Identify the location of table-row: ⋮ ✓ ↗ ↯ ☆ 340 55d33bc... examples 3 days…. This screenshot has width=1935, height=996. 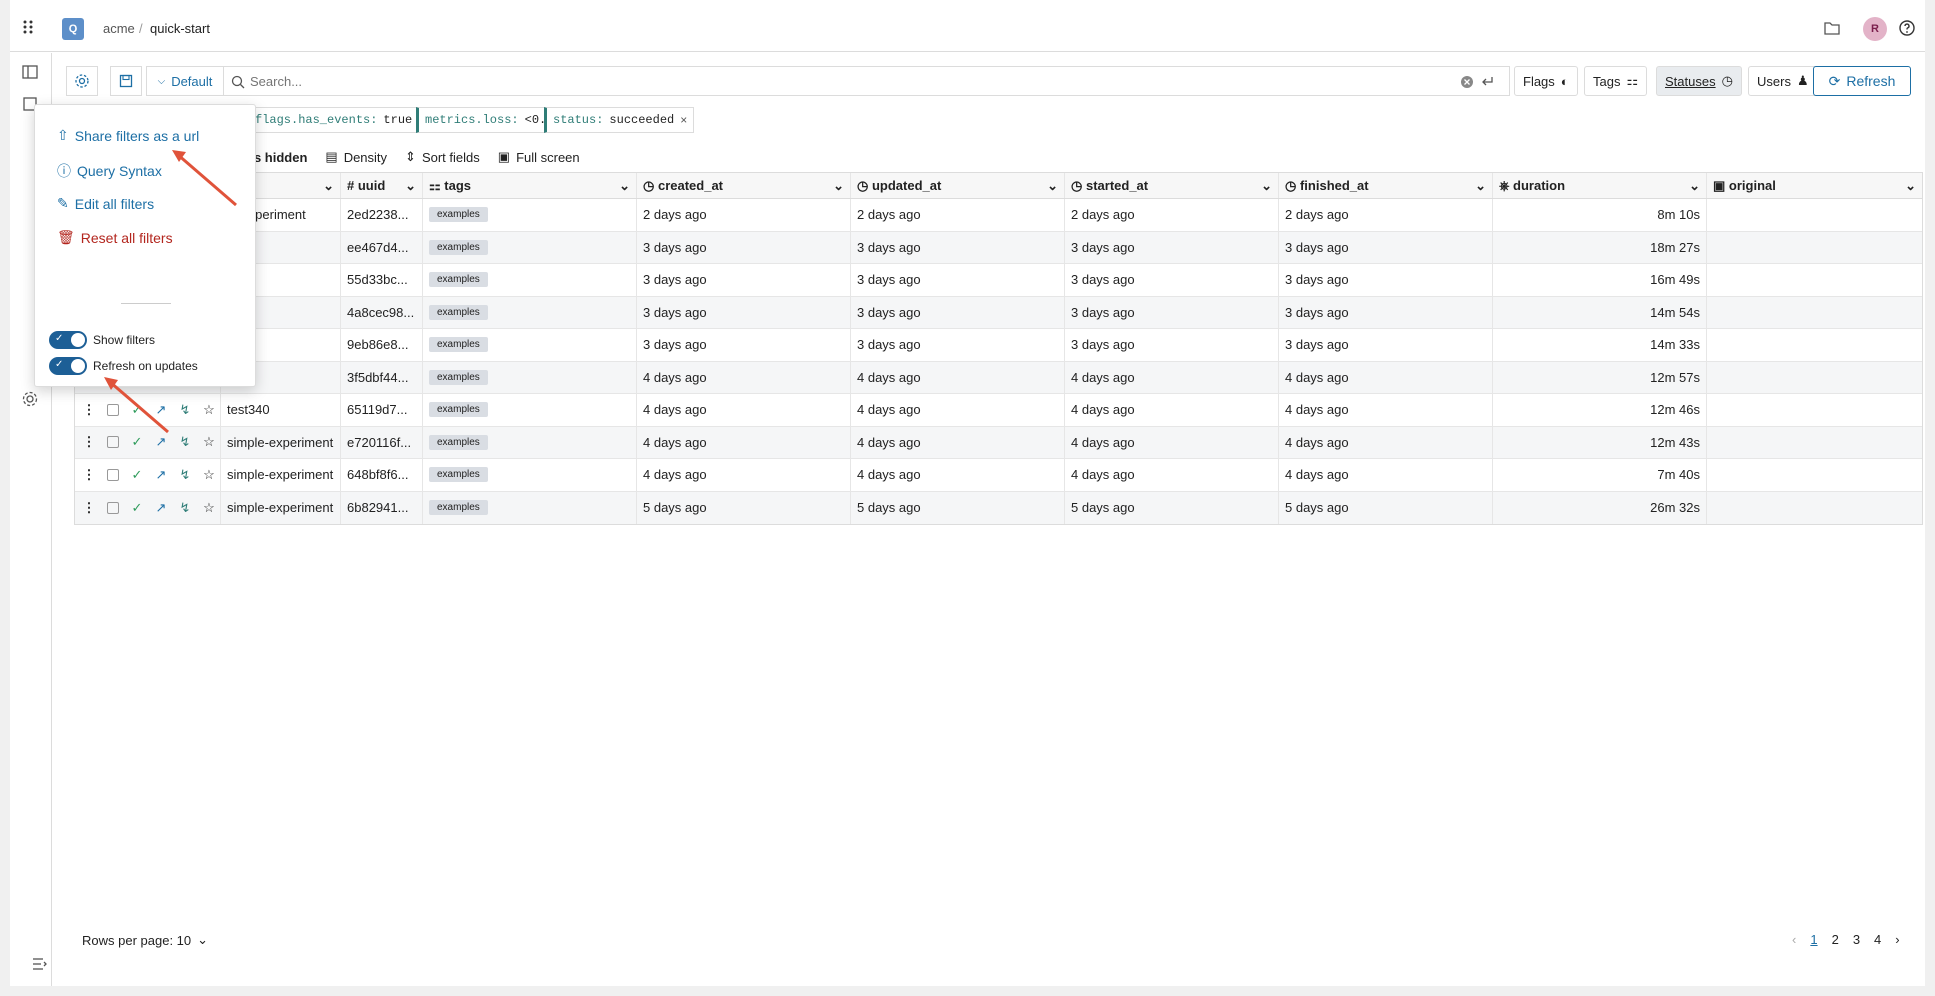
(998, 280).